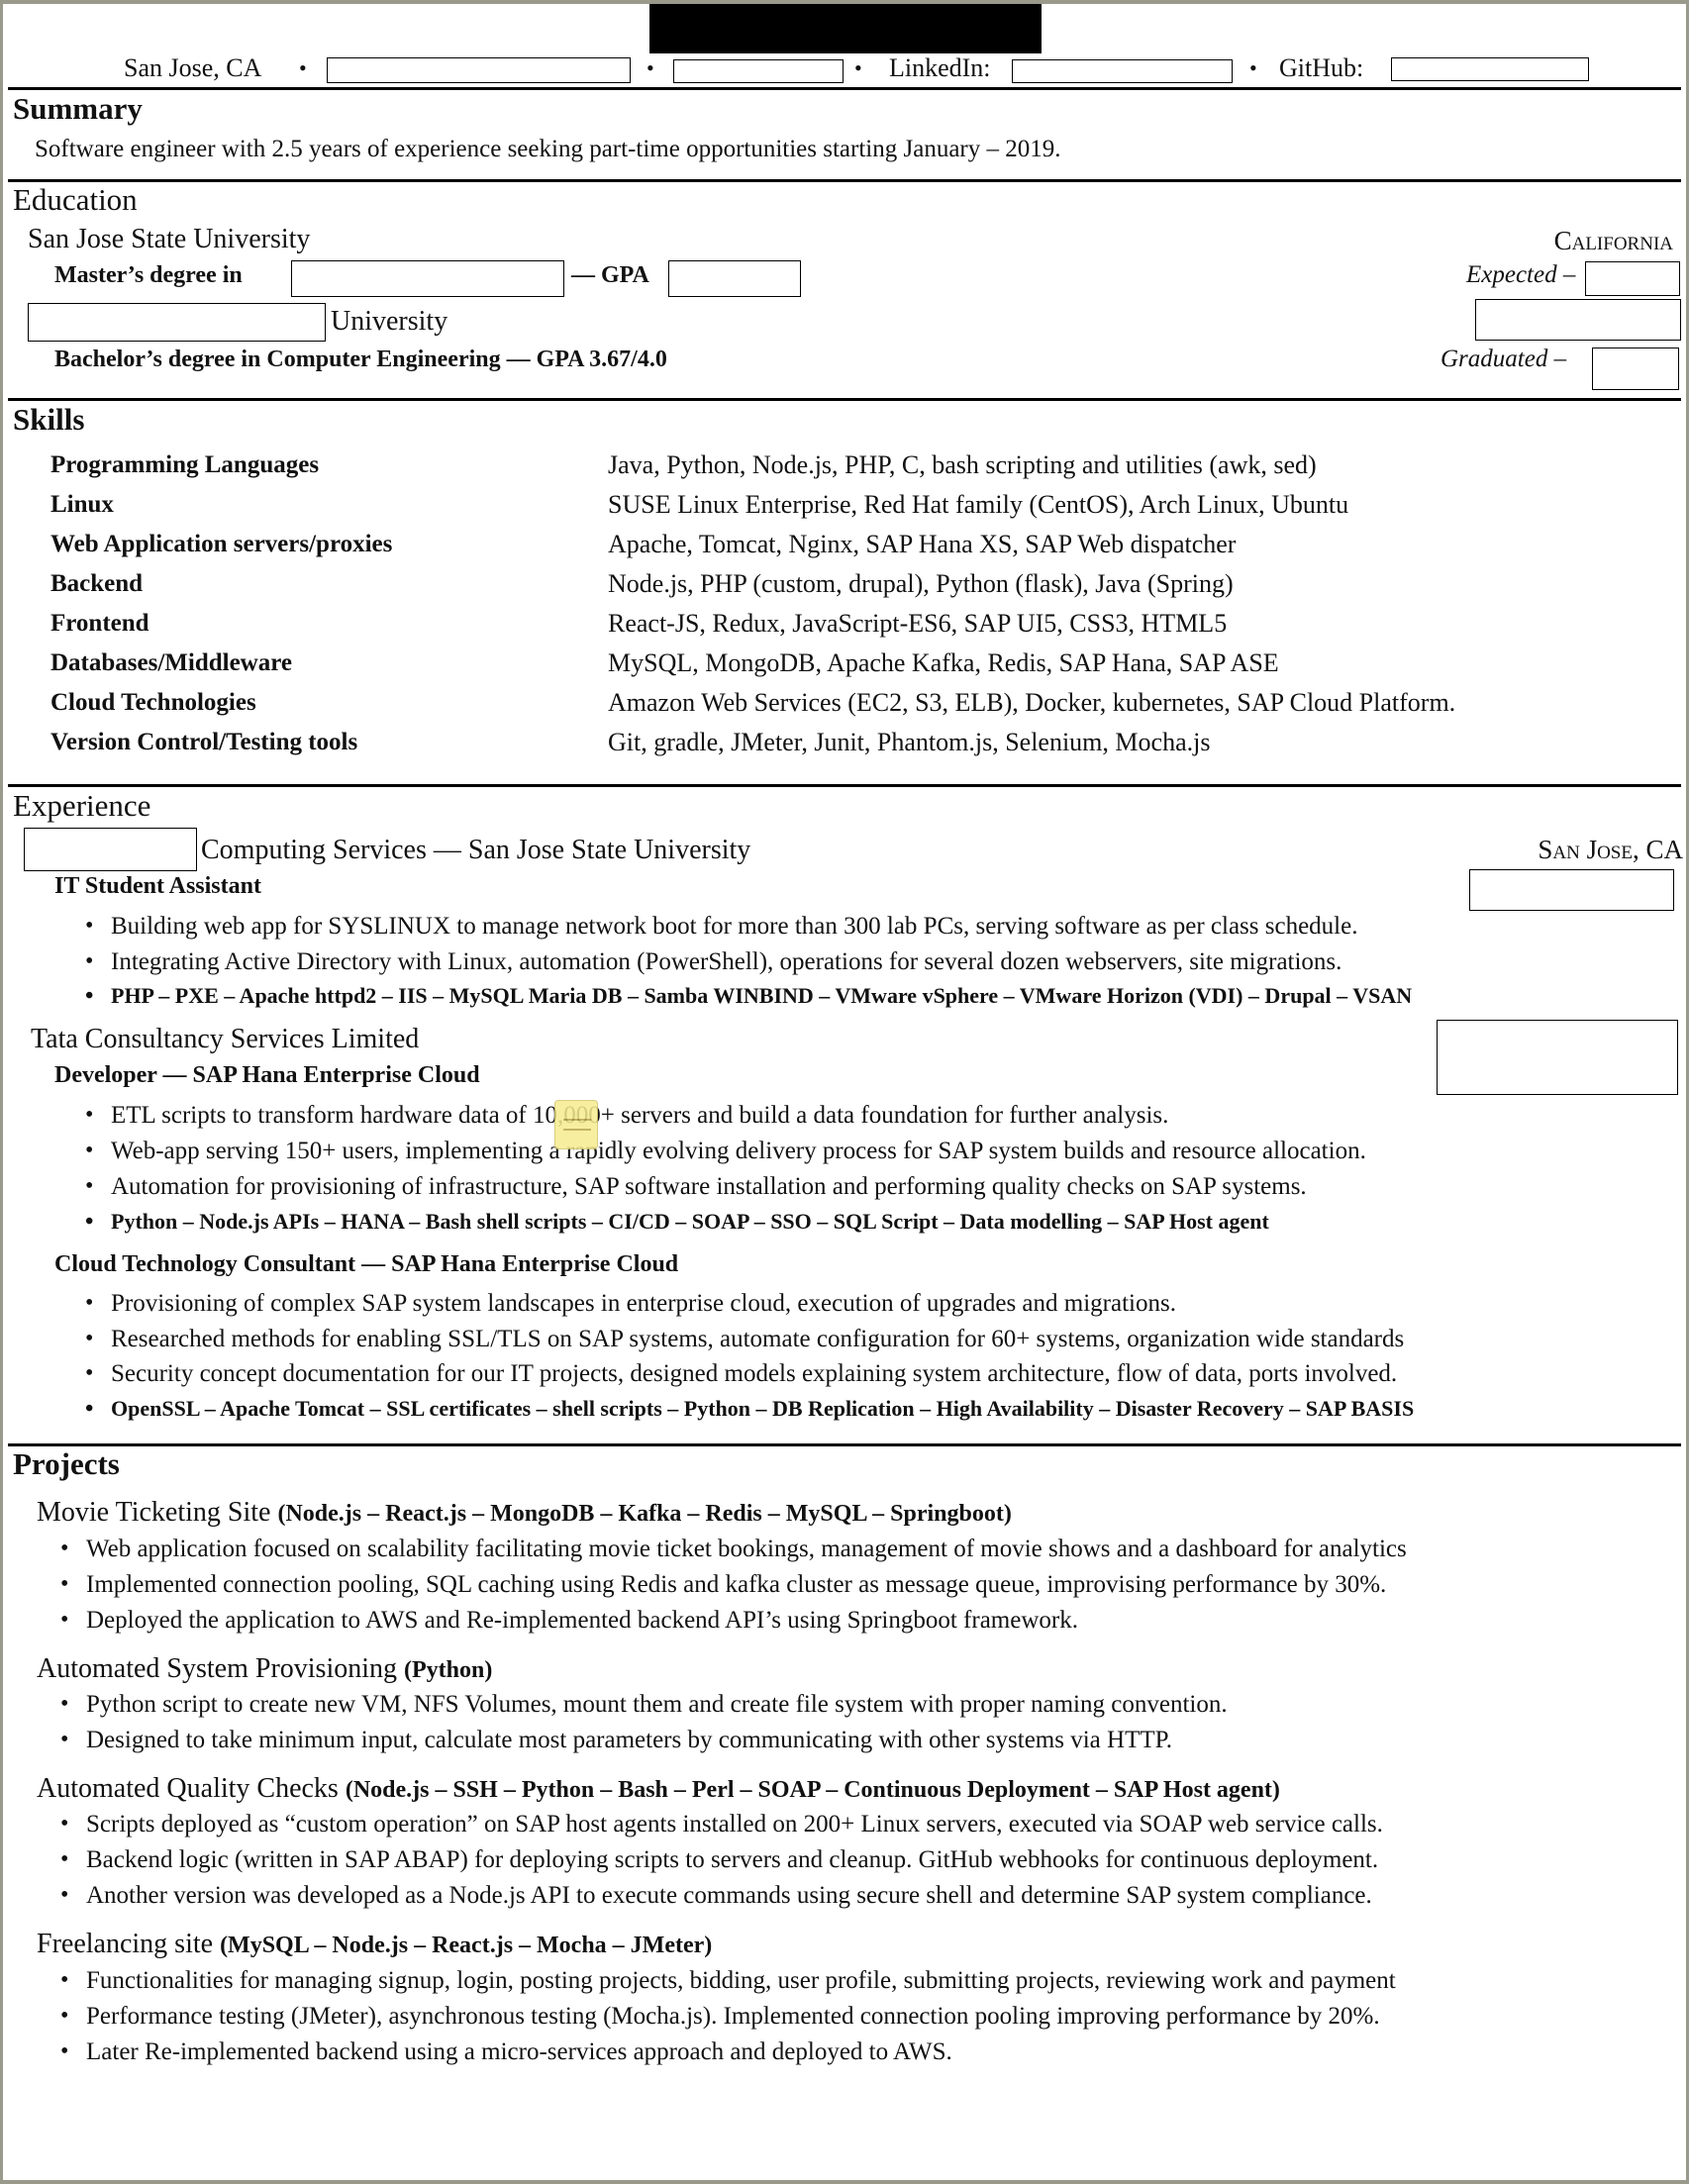 The height and width of the screenshot is (2184, 1689). I want to click on job-role: Developer — SAP Hana Enterprise Cloud, so click(267, 1075).